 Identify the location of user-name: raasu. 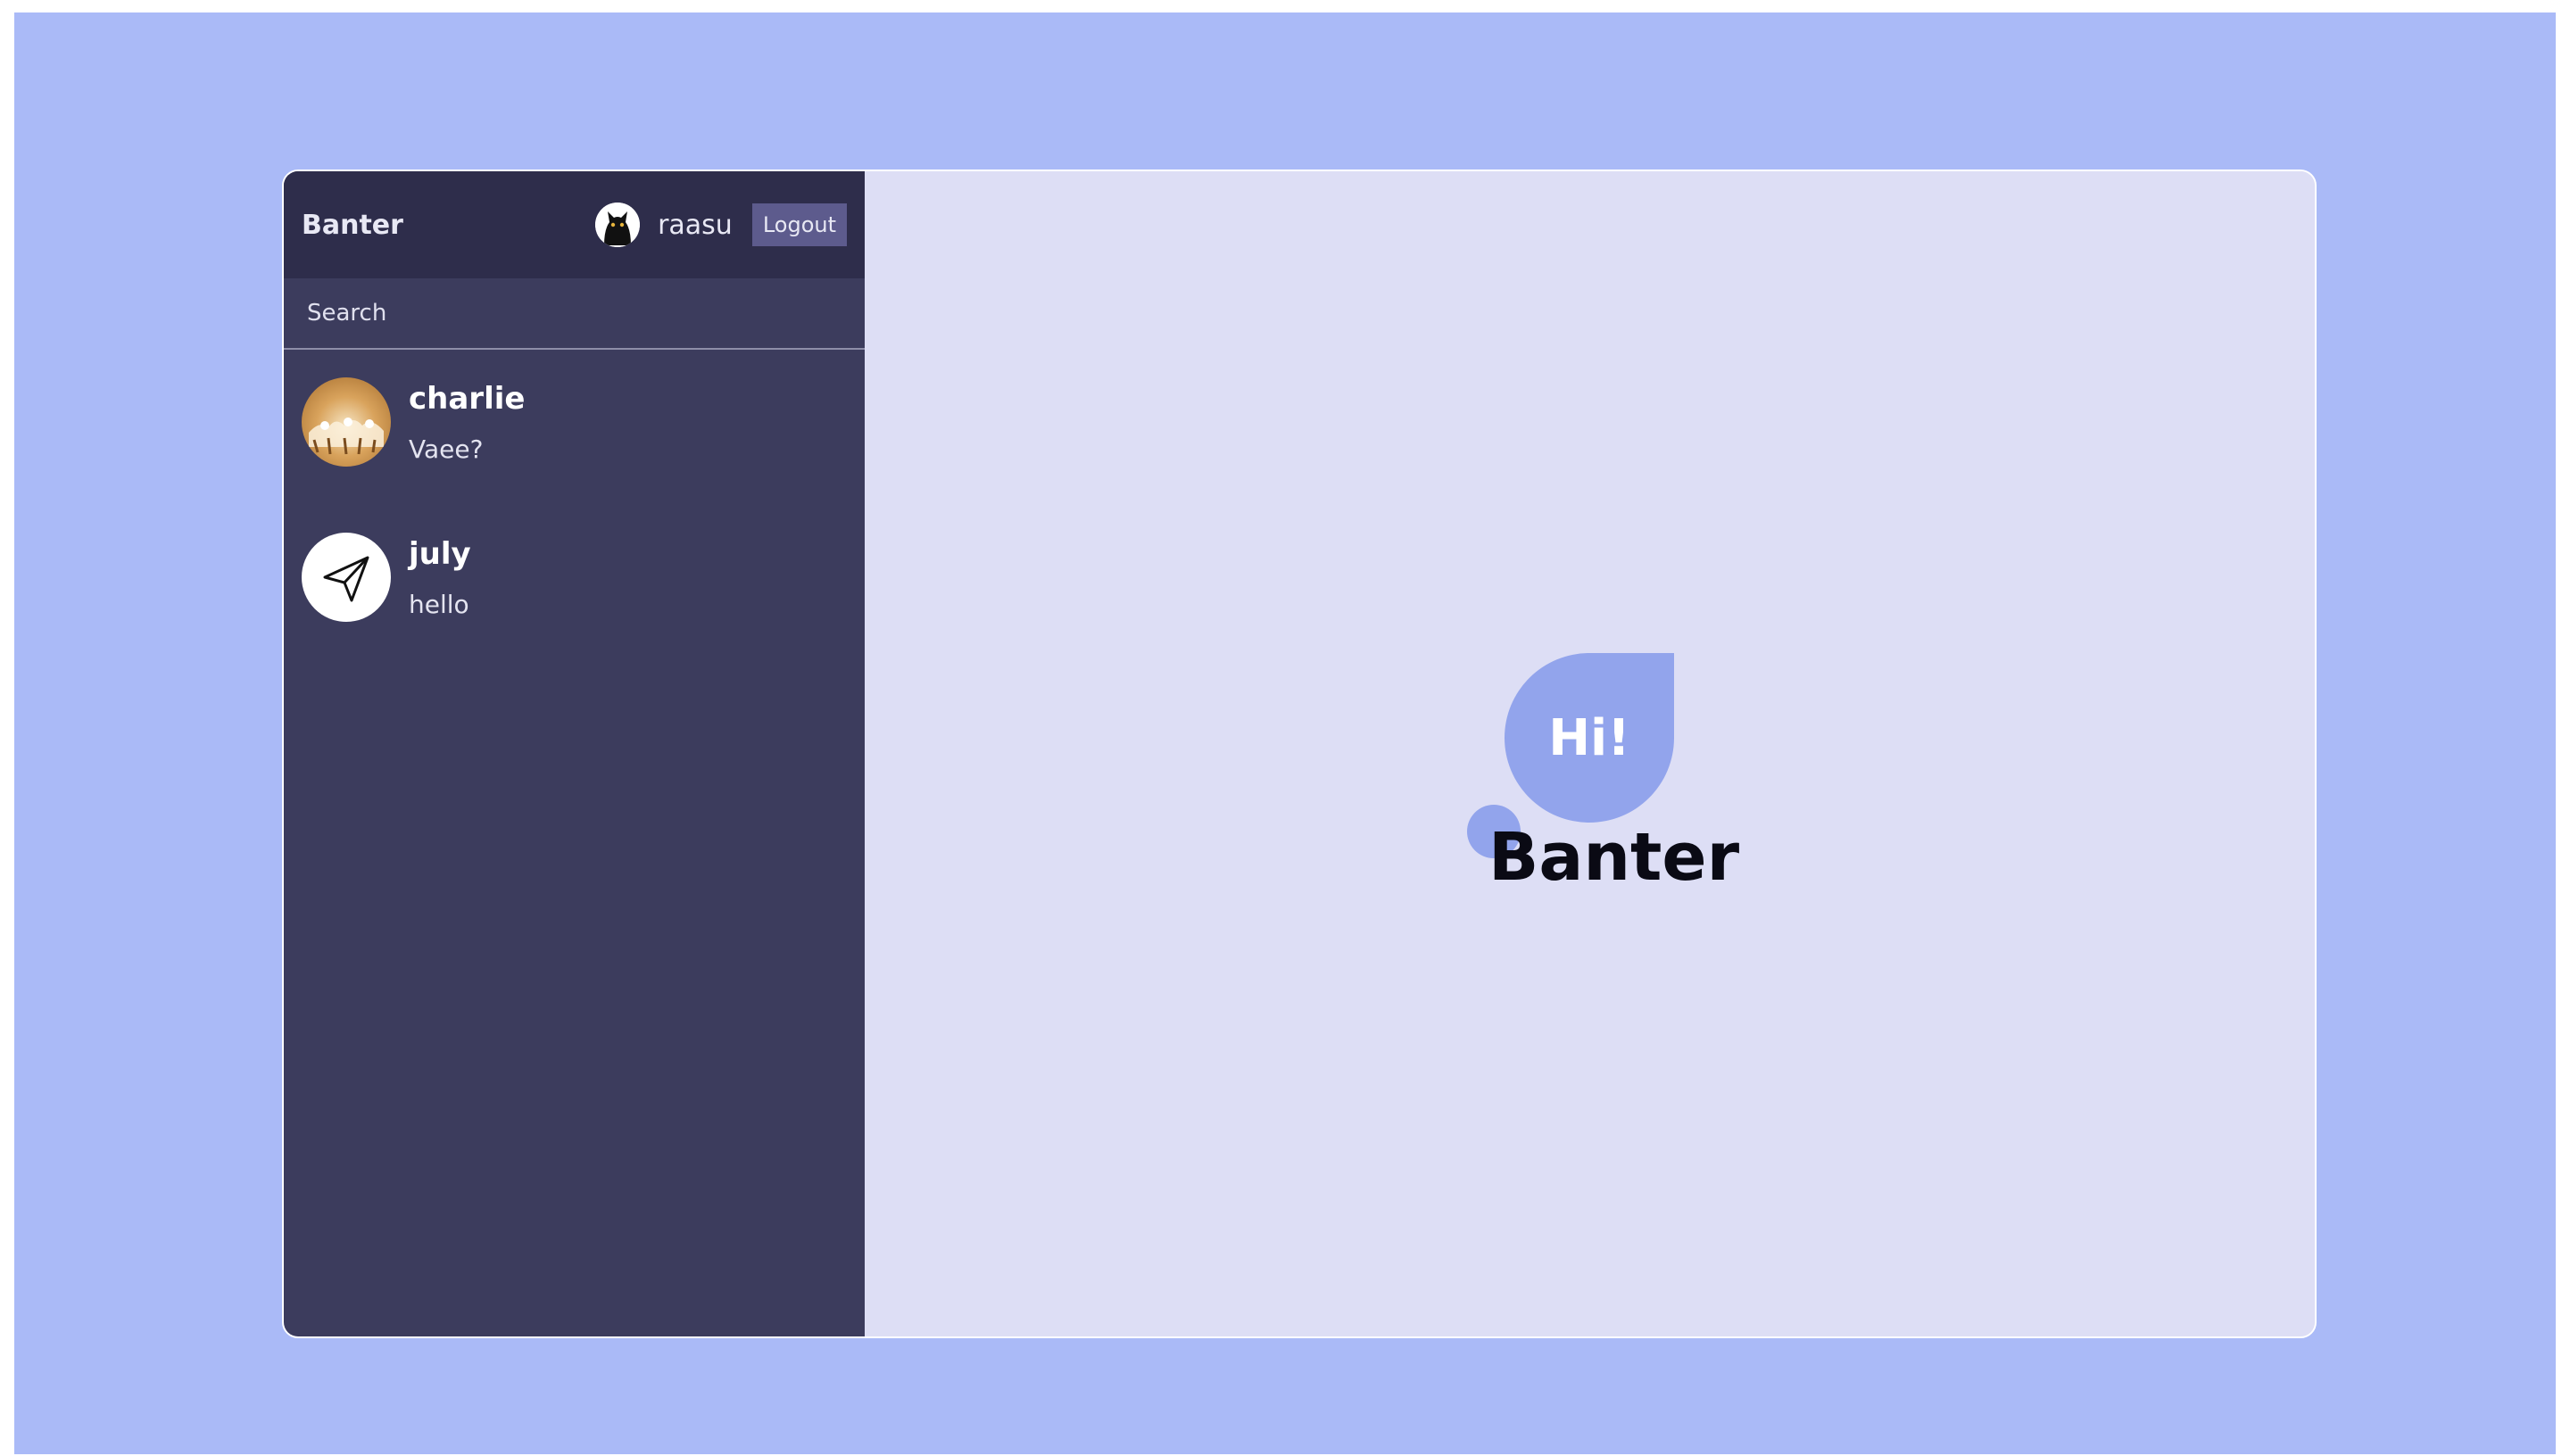
(695, 225).